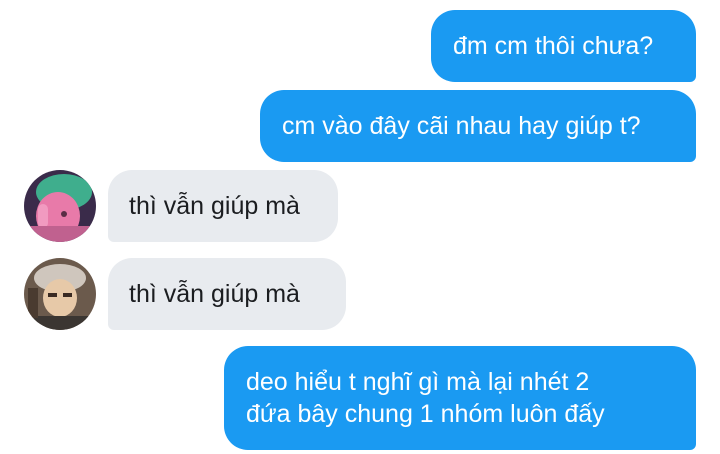 This screenshot has width=720, height=454. Describe the element at coordinates (478, 126) in the screenshot. I see `outgoing-message-bubble: cm vào đây cãi nhau hay giúp t?` at that location.